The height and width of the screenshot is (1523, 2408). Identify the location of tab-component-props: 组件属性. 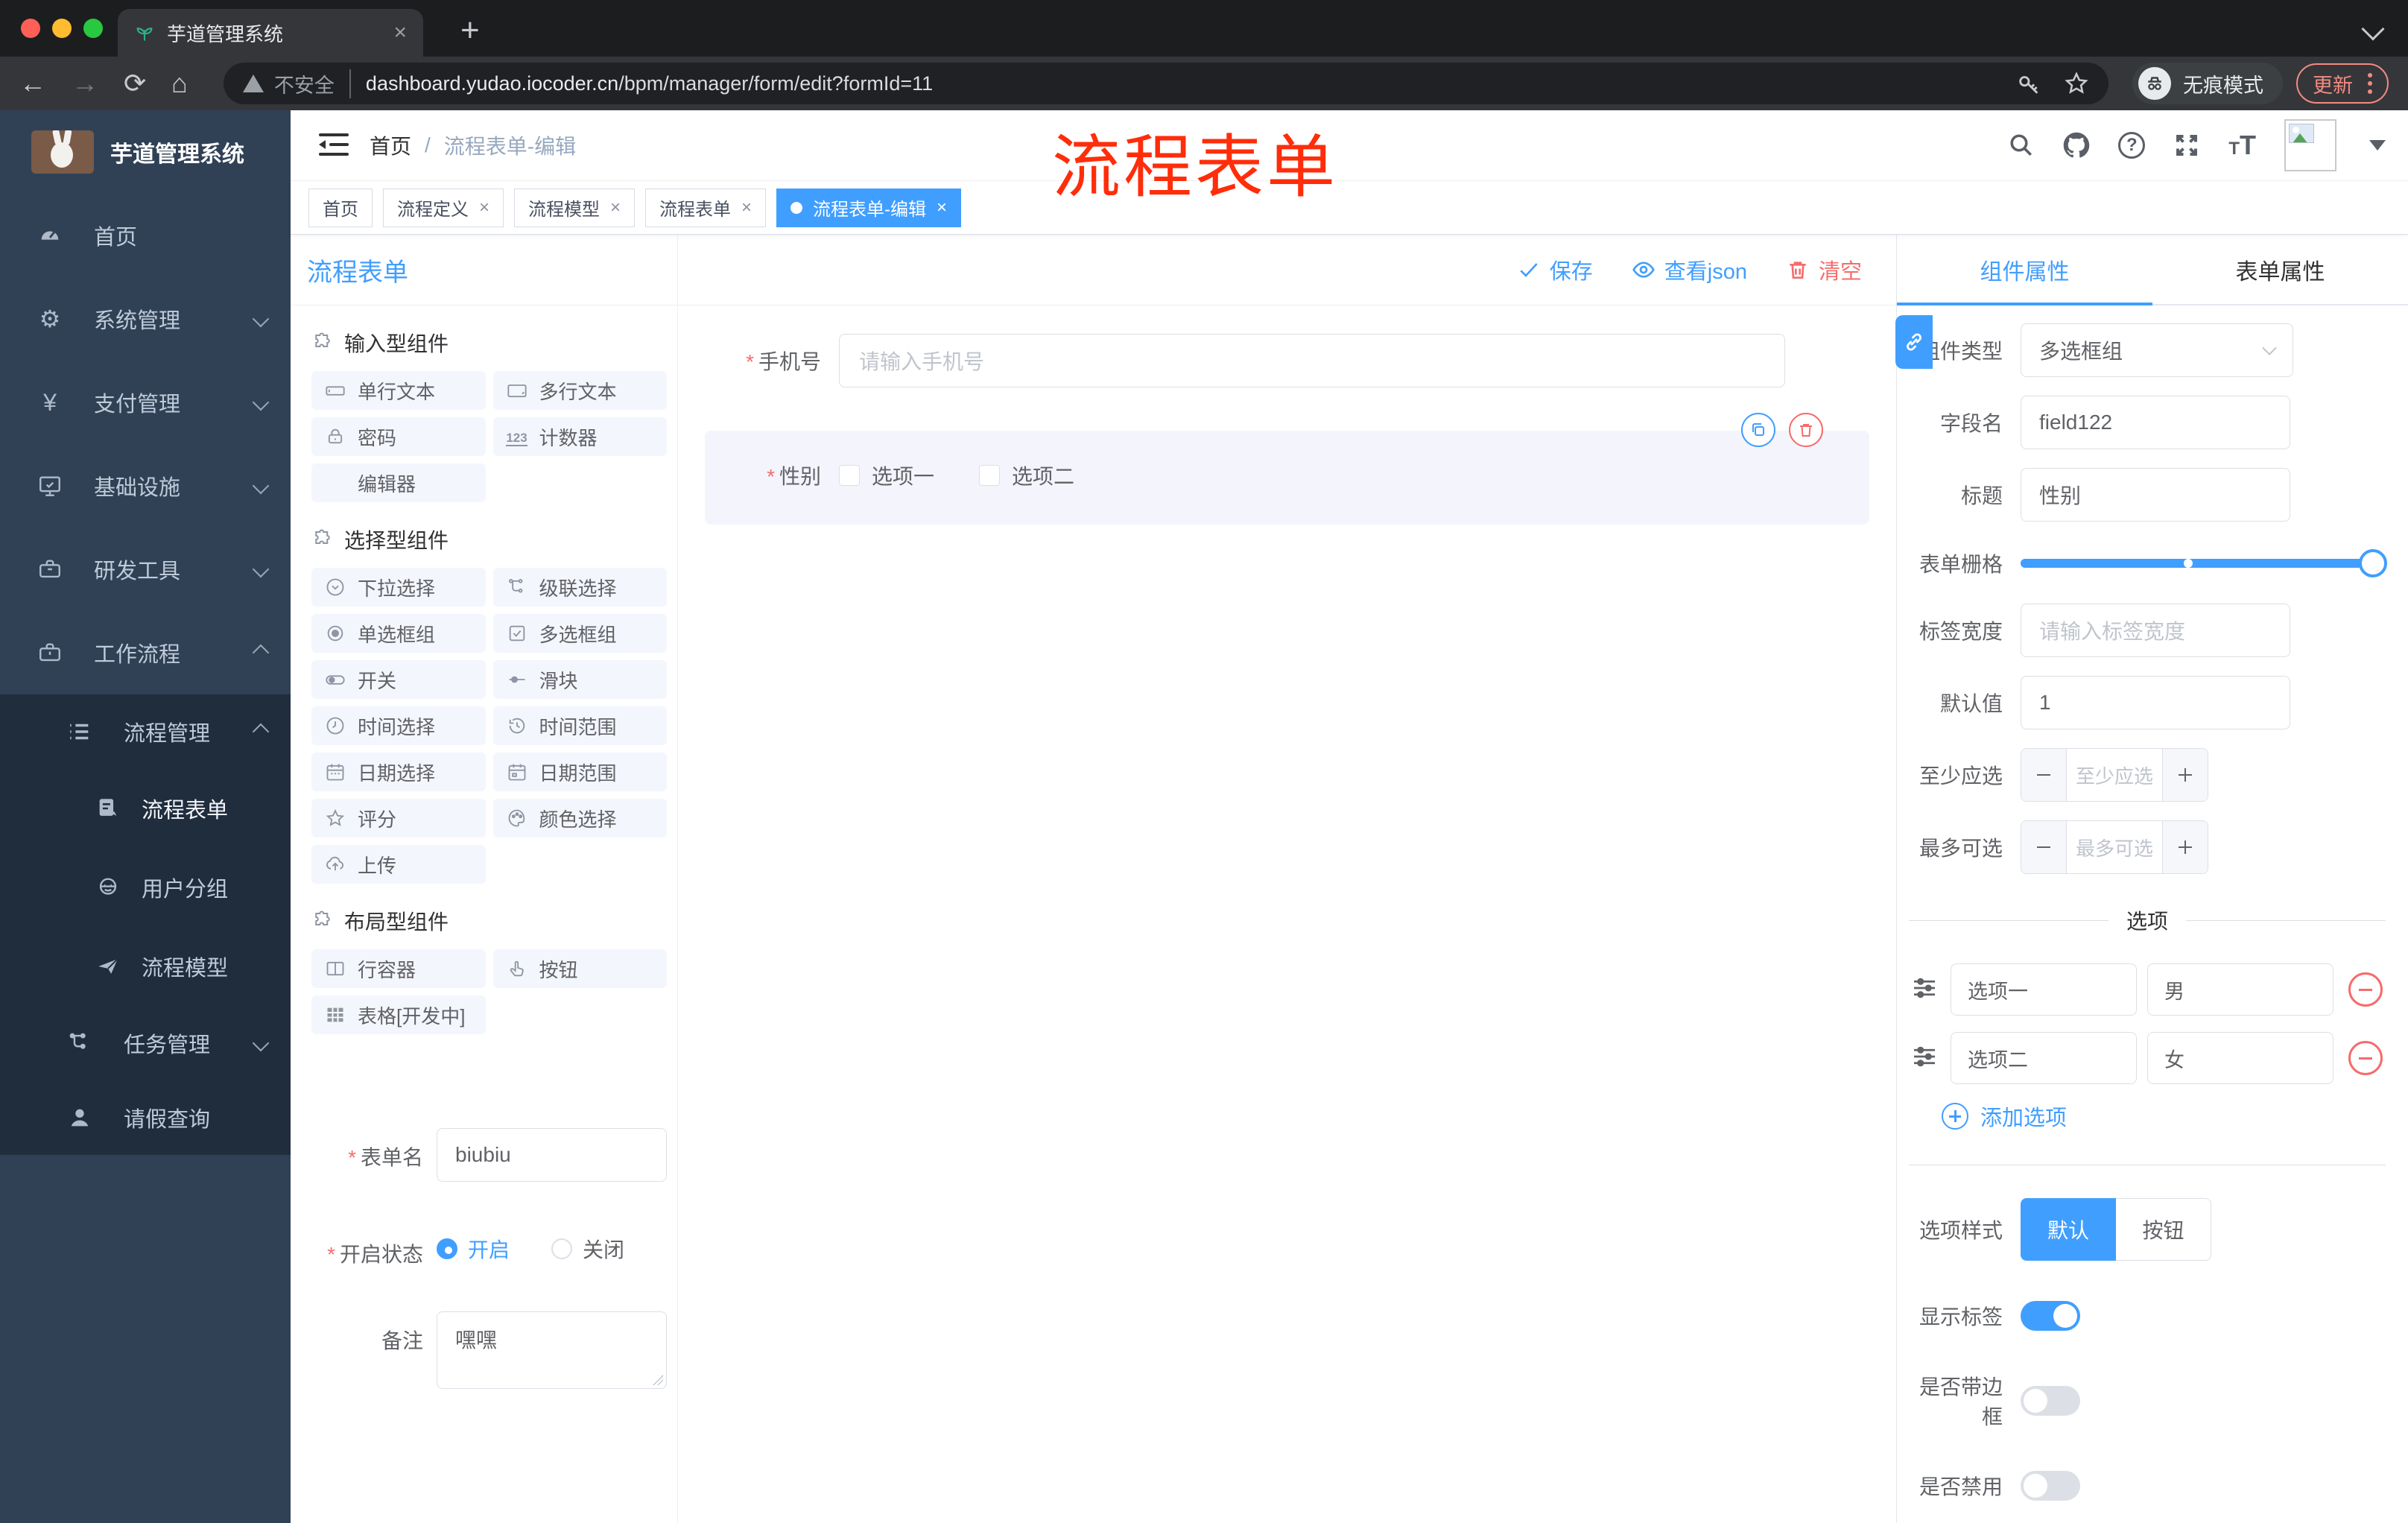
(2024, 270).